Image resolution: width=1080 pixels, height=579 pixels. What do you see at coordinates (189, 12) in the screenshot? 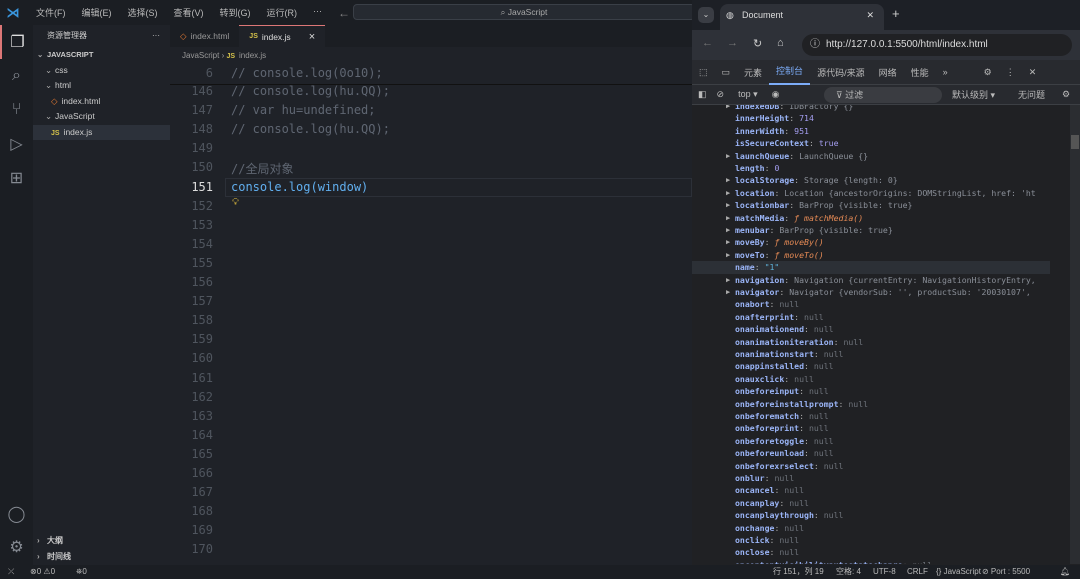
I see `menu-item: 查看(V)` at bounding box center [189, 12].